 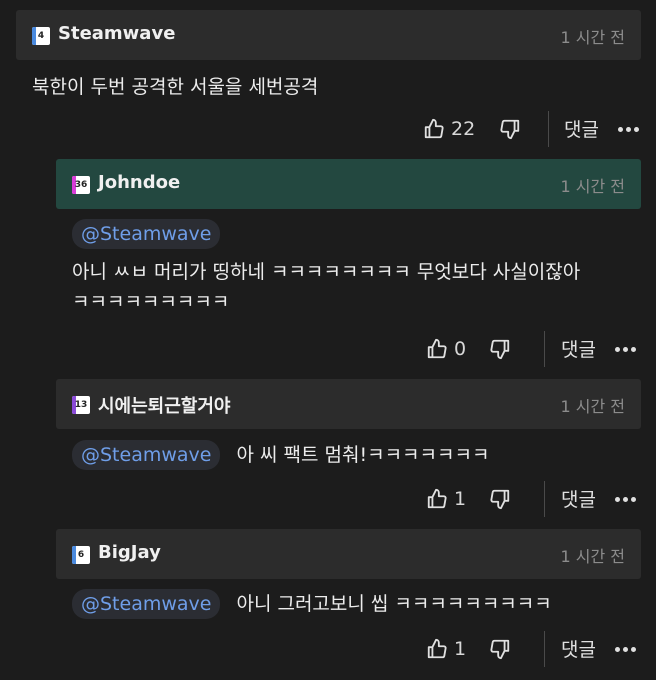 I want to click on level-badge-icon: 36, so click(x=81, y=185).